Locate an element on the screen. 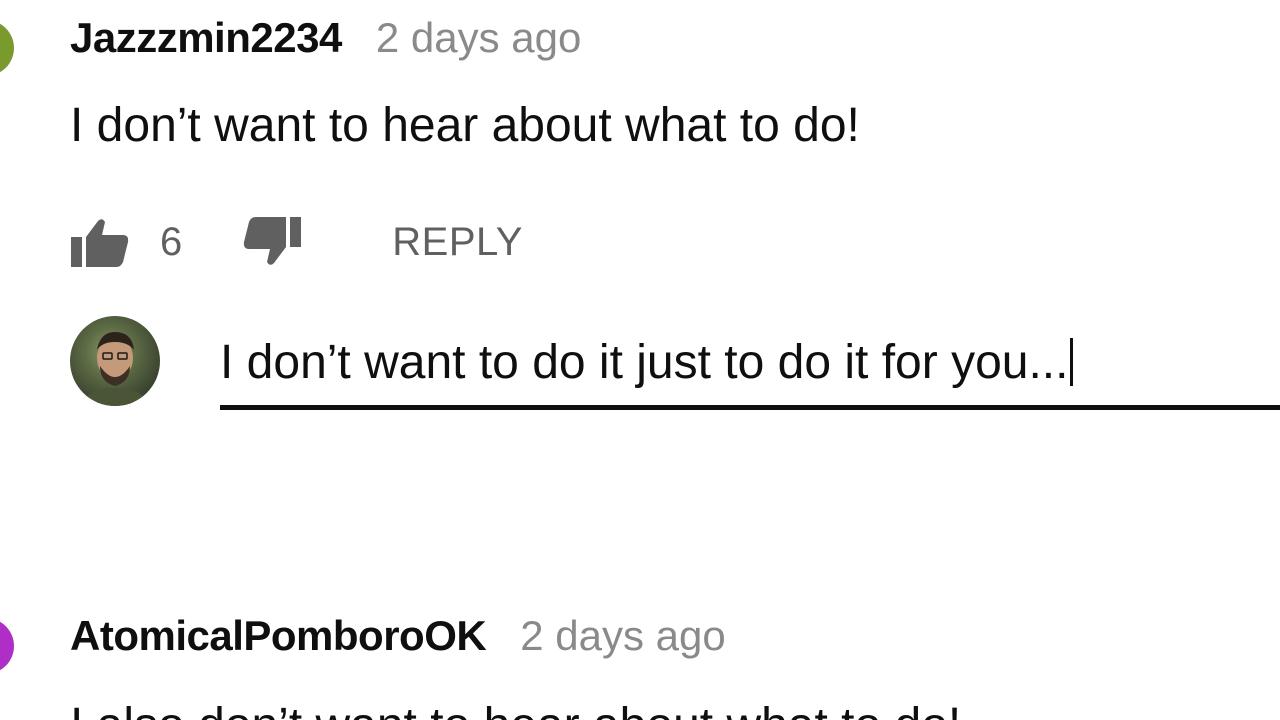  user-photo-icon is located at coordinates (115, 369).